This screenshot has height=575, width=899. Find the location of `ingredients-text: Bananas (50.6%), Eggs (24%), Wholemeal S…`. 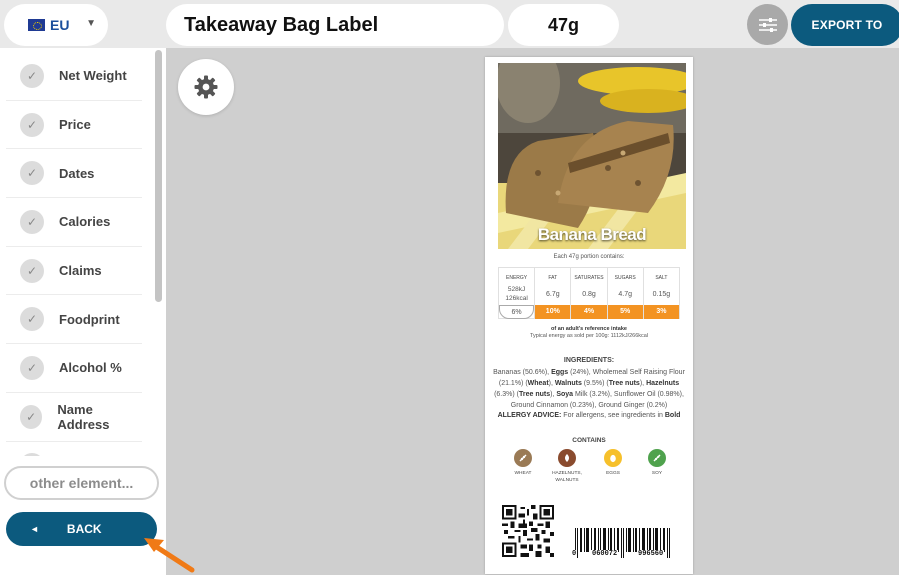

ingredients-text: Bananas (50.6%), Eggs (24%), Wholemeal S… is located at coordinates (589, 389).